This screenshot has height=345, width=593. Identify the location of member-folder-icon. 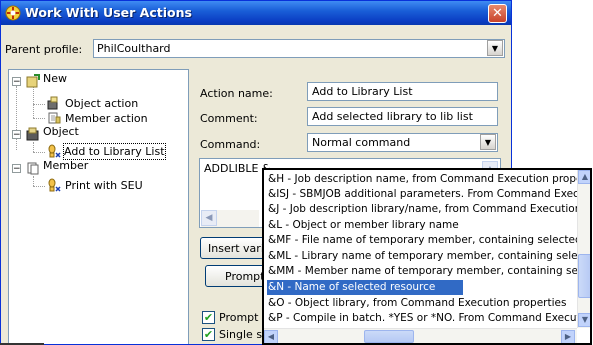
(33, 168).